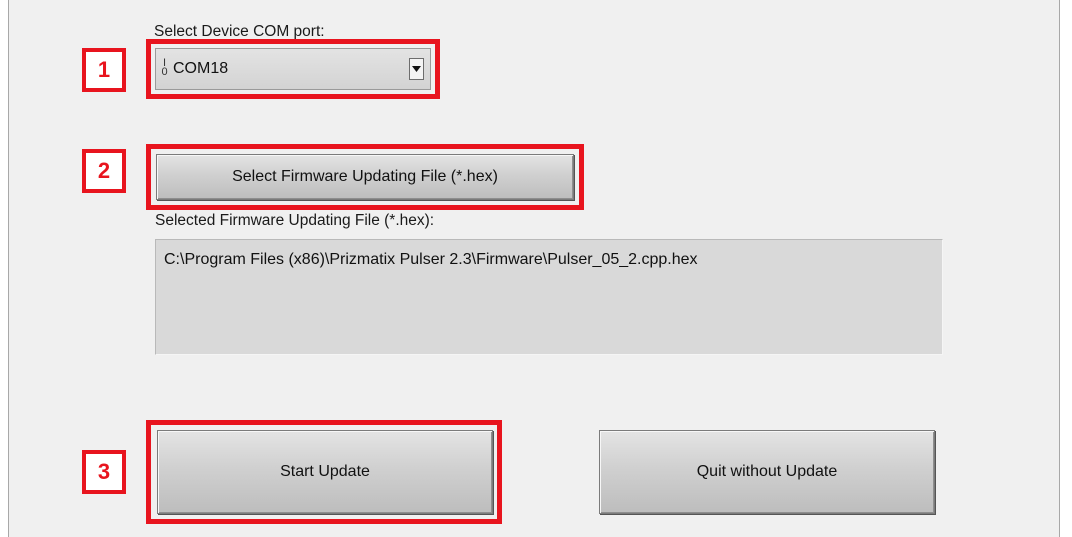 The height and width of the screenshot is (537, 1072). What do you see at coordinates (104, 472) in the screenshot?
I see `step-badge-3: 3` at bounding box center [104, 472].